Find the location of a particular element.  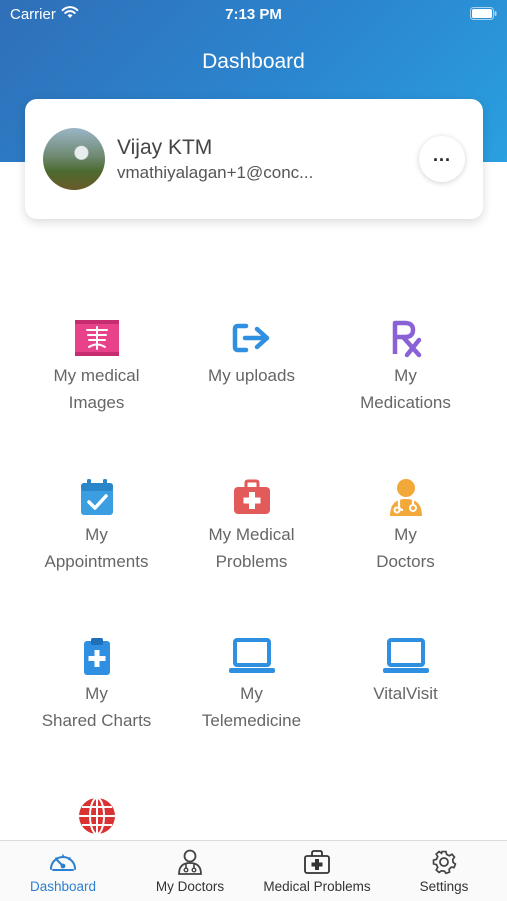

clipboard-plus-icon is located at coordinates (96, 656).